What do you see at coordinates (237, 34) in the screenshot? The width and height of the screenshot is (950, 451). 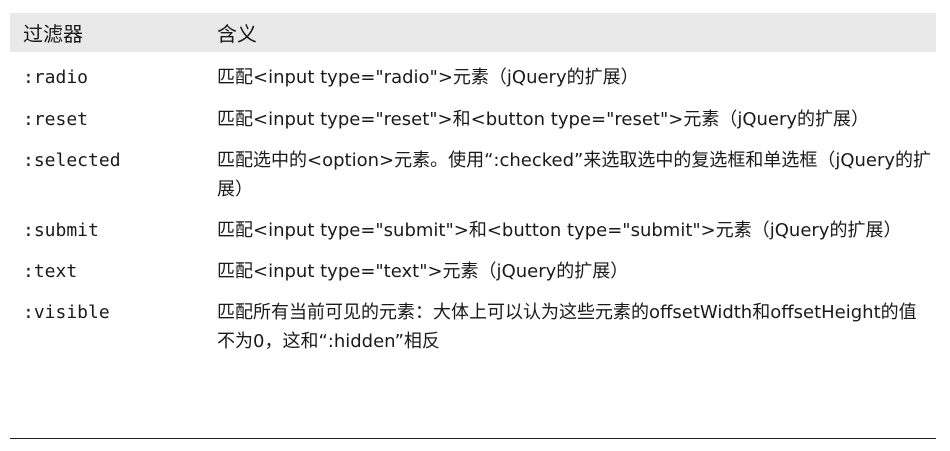 I see `header-meaning: 含义` at bounding box center [237, 34].